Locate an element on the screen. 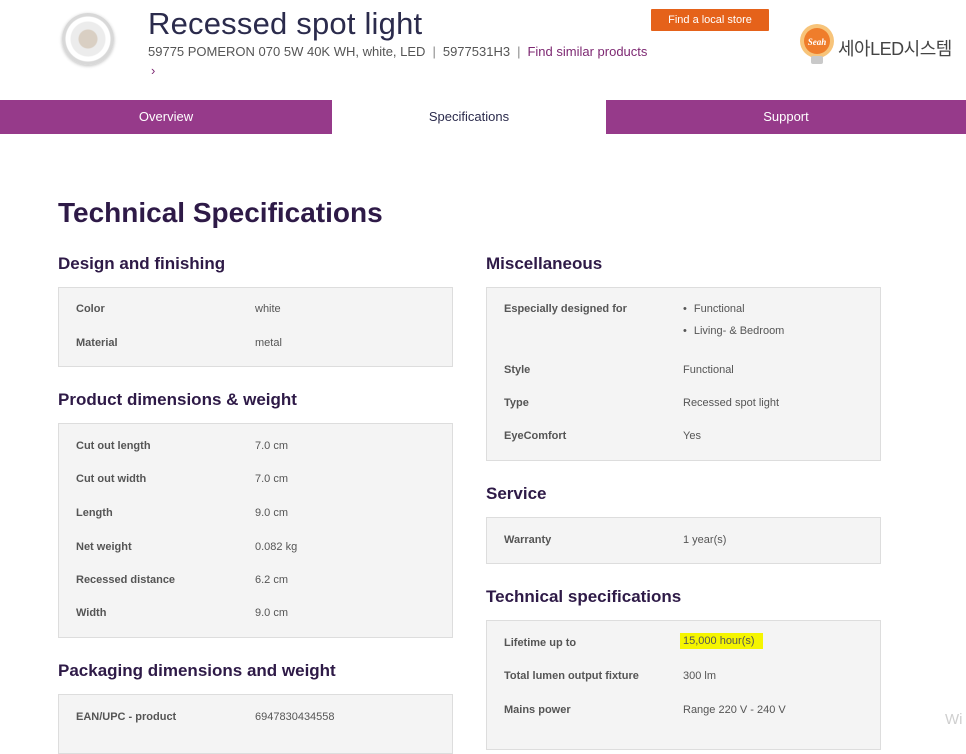 This screenshot has height=754, width=966. tab-specifications: Specifications is located at coordinates (469, 117).